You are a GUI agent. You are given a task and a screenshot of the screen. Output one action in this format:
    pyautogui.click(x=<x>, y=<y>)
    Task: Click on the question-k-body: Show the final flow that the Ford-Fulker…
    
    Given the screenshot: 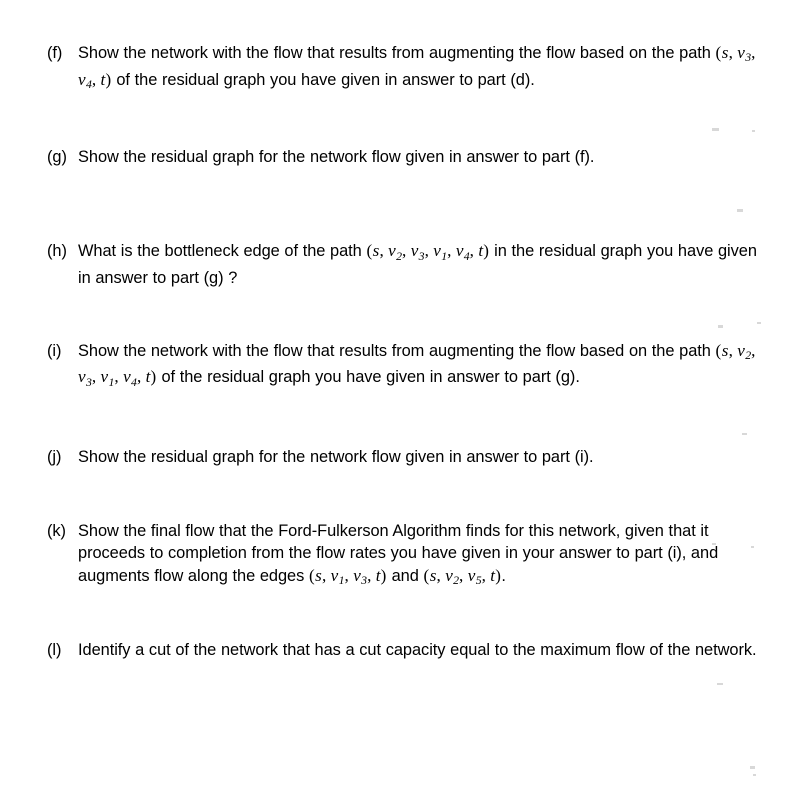 What is the action you would take?
    pyautogui.click(x=423, y=555)
    